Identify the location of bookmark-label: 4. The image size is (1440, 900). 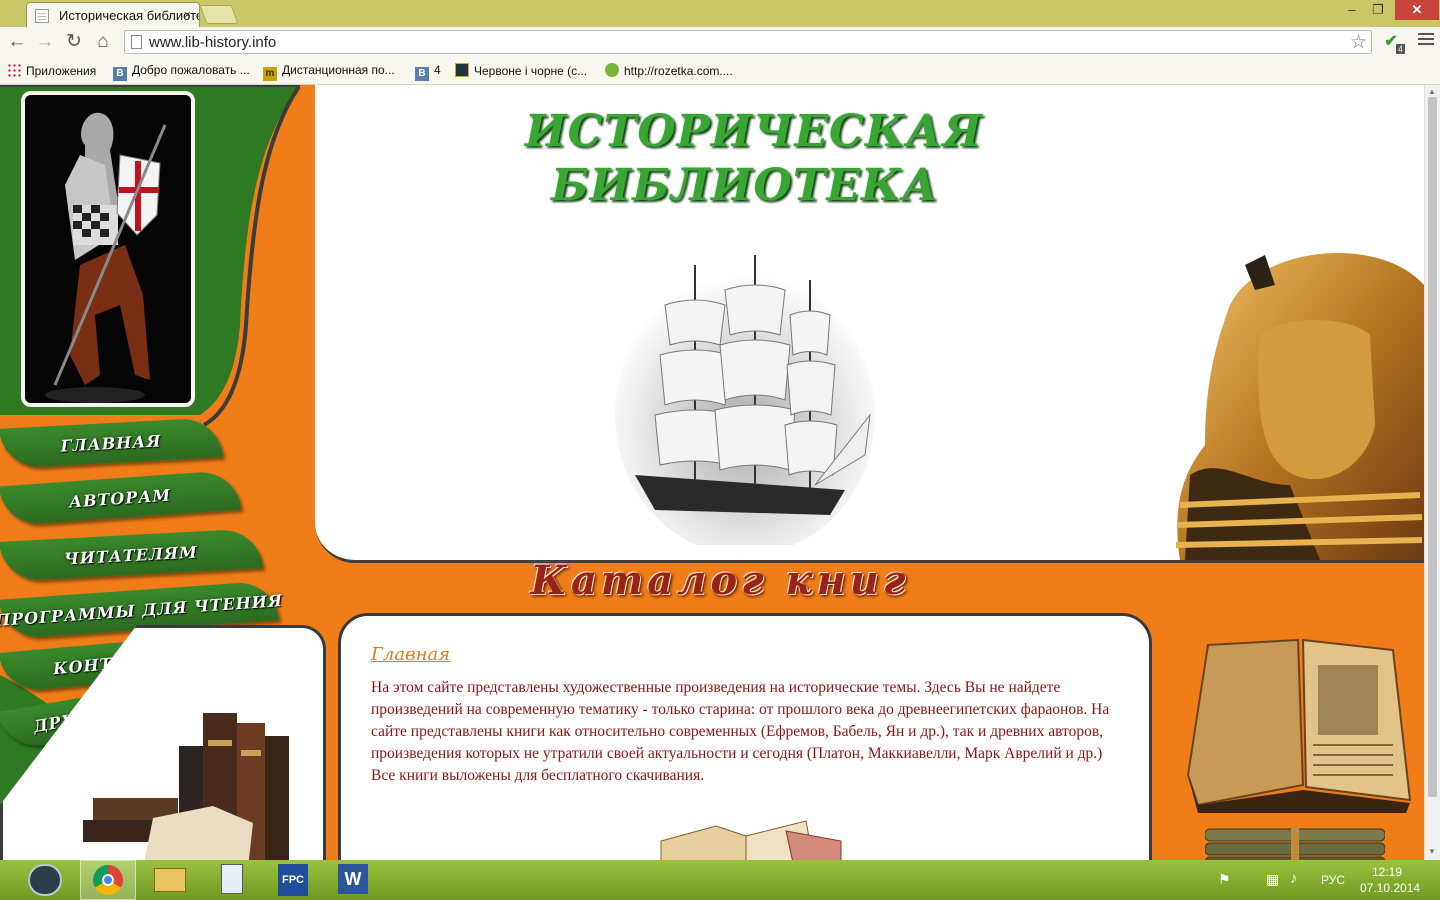
(437, 70).